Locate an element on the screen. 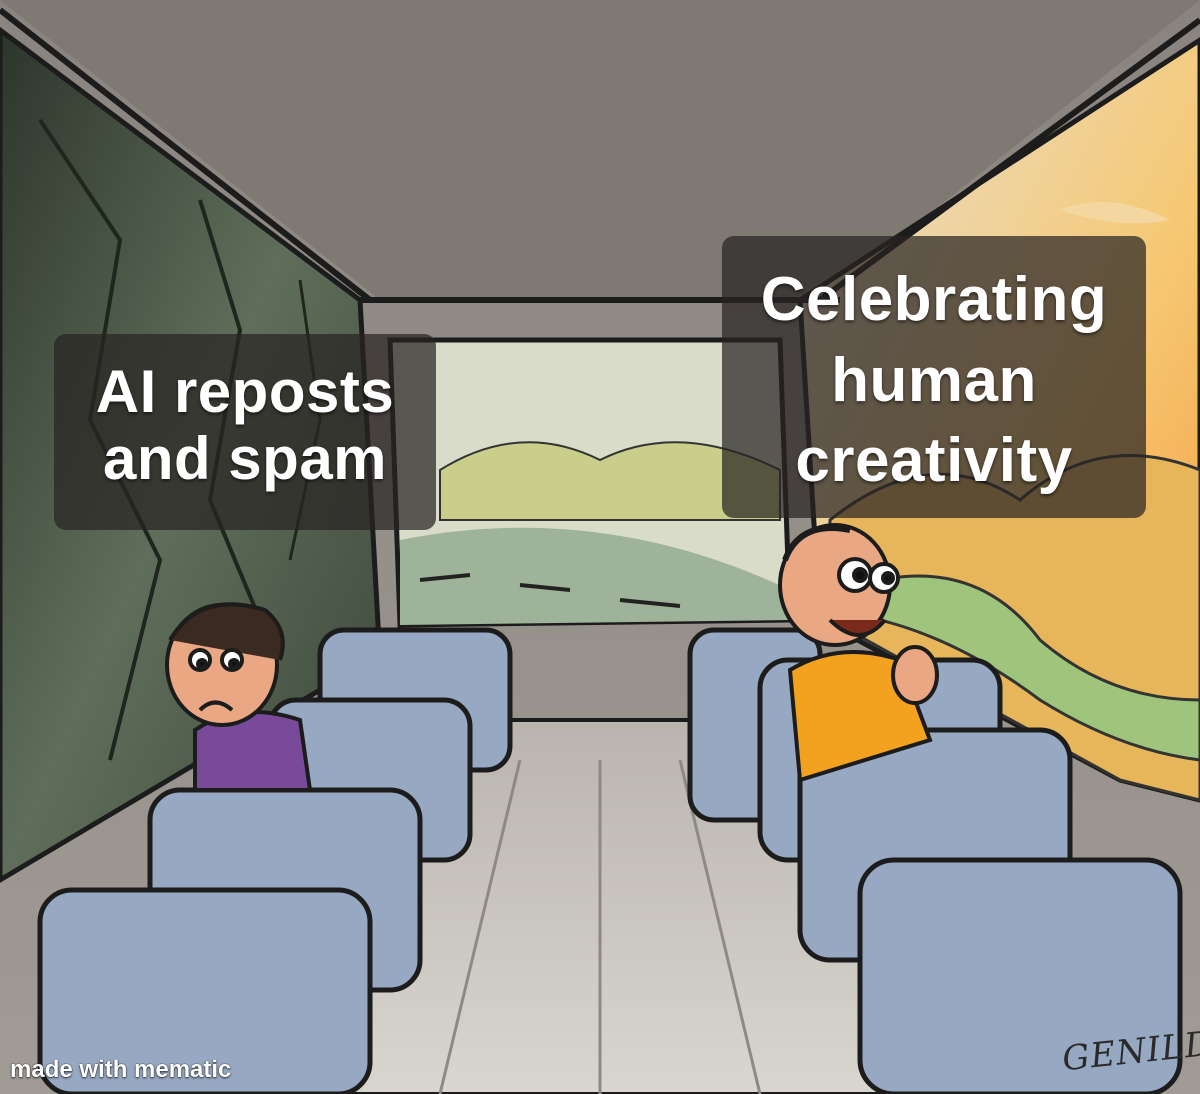 The image size is (1200, 1094). caption-left-box: AI reposts and spam is located at coordinates (245, 432).